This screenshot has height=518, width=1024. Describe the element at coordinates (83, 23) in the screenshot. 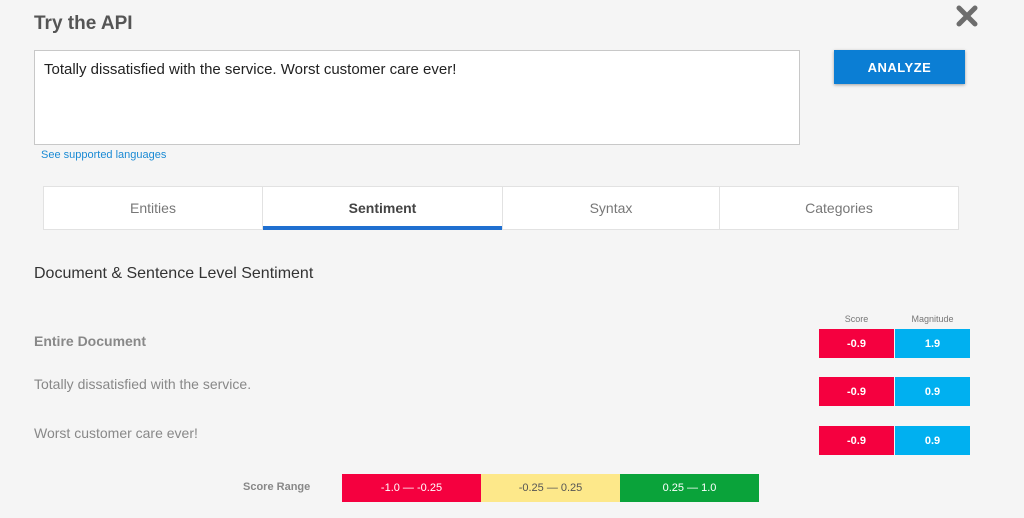

I see `page-title: Try the API` at that location.